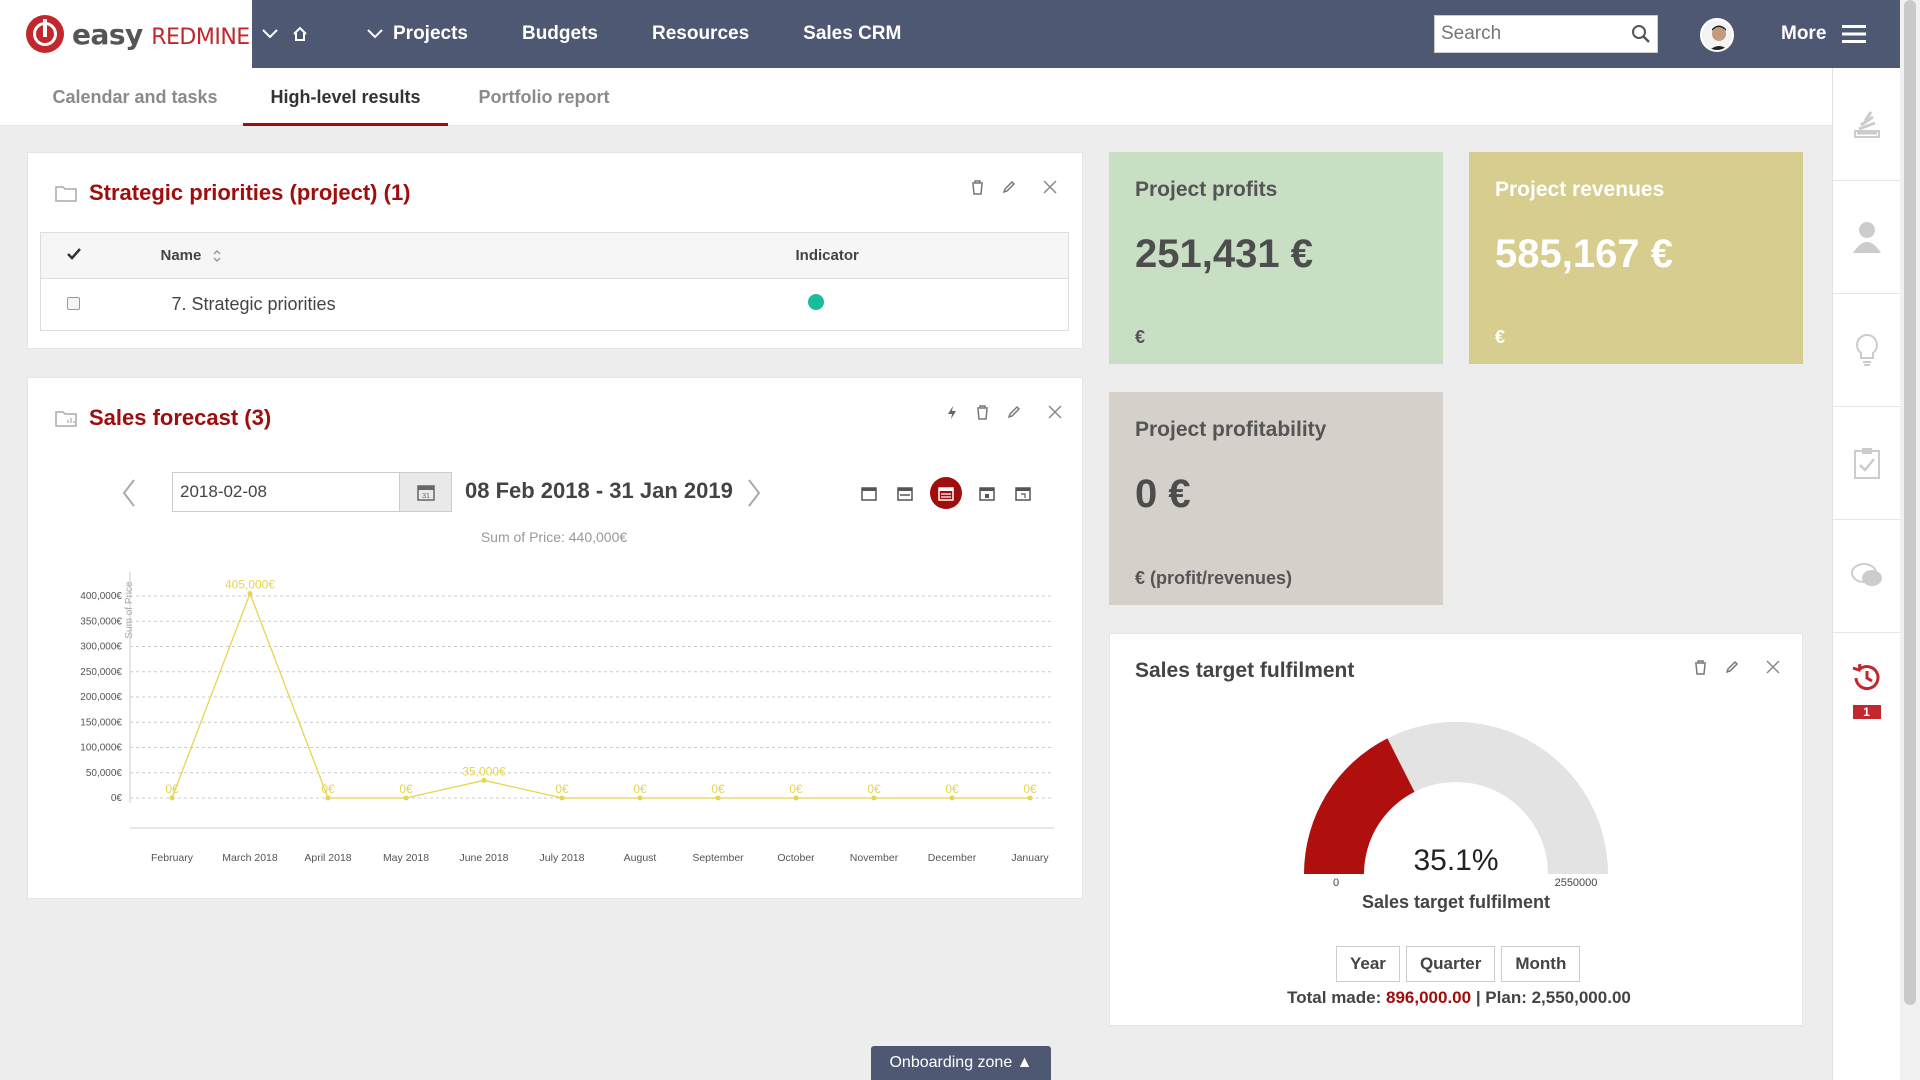 The width and height of the screenshot is (1920, 1080). What do you see at coordinates (1717, 35) in the screenshot?
I see `user-avatar` at bounding box center [1717, 35].